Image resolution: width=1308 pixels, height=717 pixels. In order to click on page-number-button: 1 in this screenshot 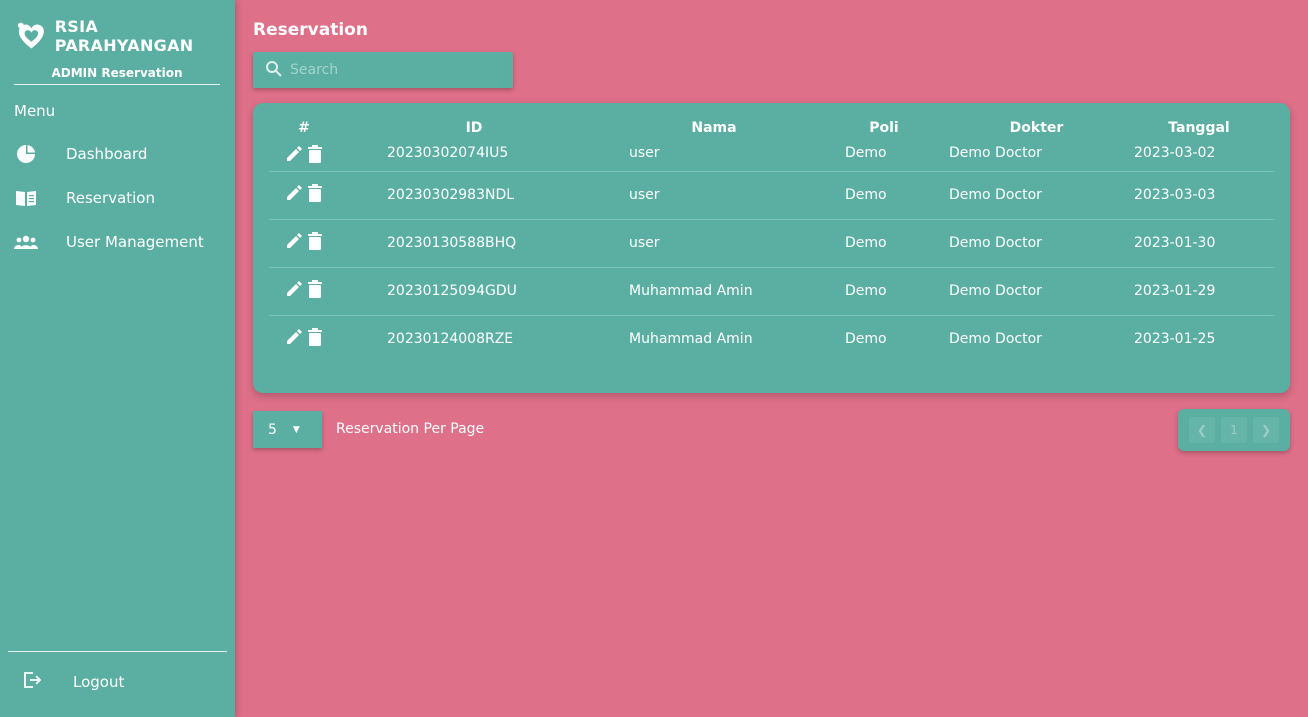, I will do `click(1234, 430)`.